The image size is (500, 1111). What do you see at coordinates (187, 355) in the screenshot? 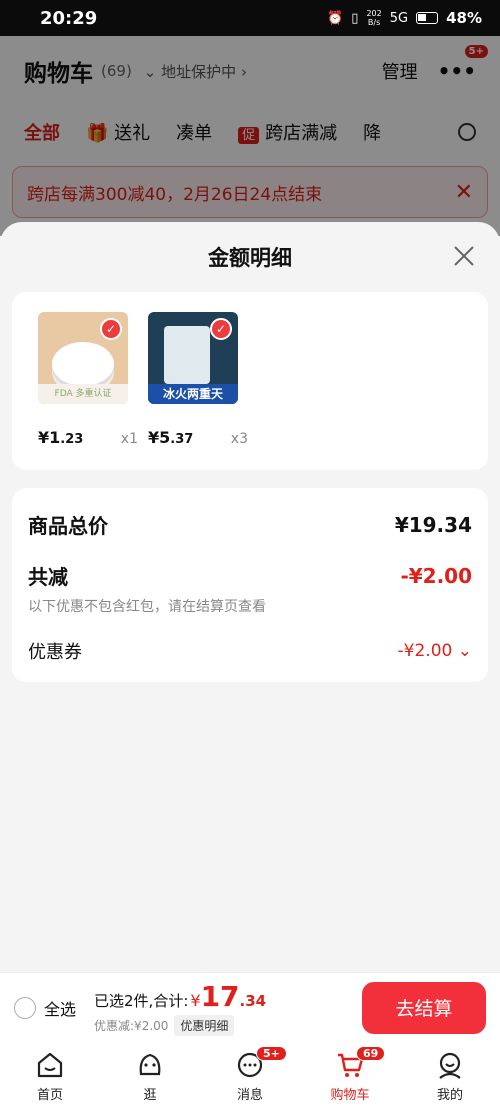
I see `product-box-graphic` at bounding box center [187, 355].